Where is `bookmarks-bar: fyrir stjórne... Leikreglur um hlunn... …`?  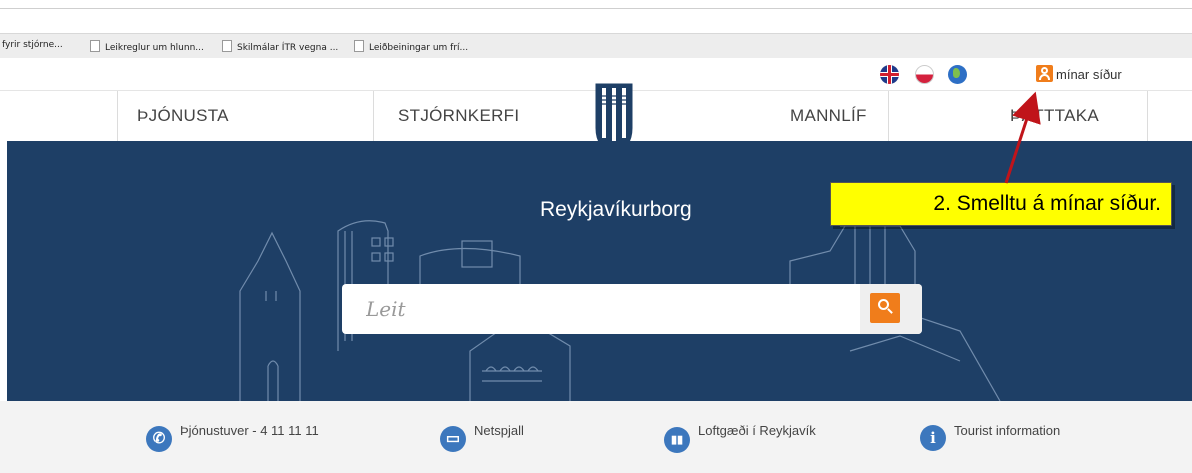 bookmarks-bar: fyrir stjórne... Leikreglur um hlunn... … is located at coordinates (596, 46).